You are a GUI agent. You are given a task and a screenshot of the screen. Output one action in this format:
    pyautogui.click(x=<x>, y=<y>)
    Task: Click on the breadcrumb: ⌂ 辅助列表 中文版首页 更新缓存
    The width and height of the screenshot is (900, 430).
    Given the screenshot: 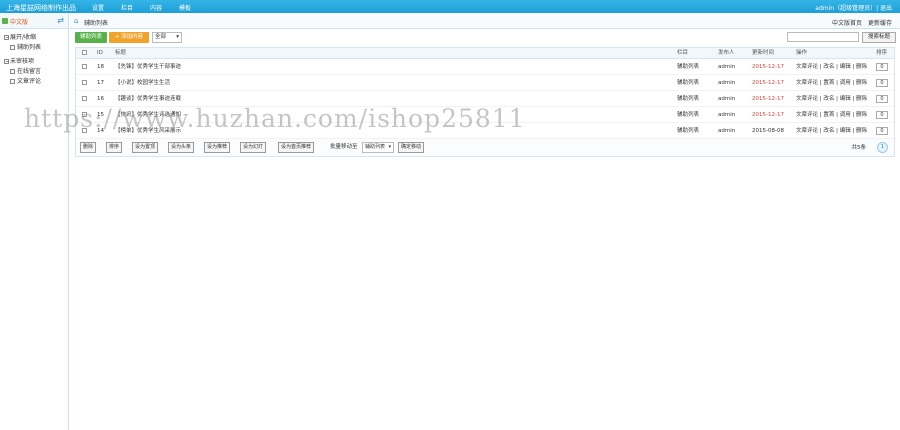 What is the action you would take?
    pyautogui.click(x=485, y=21)
    